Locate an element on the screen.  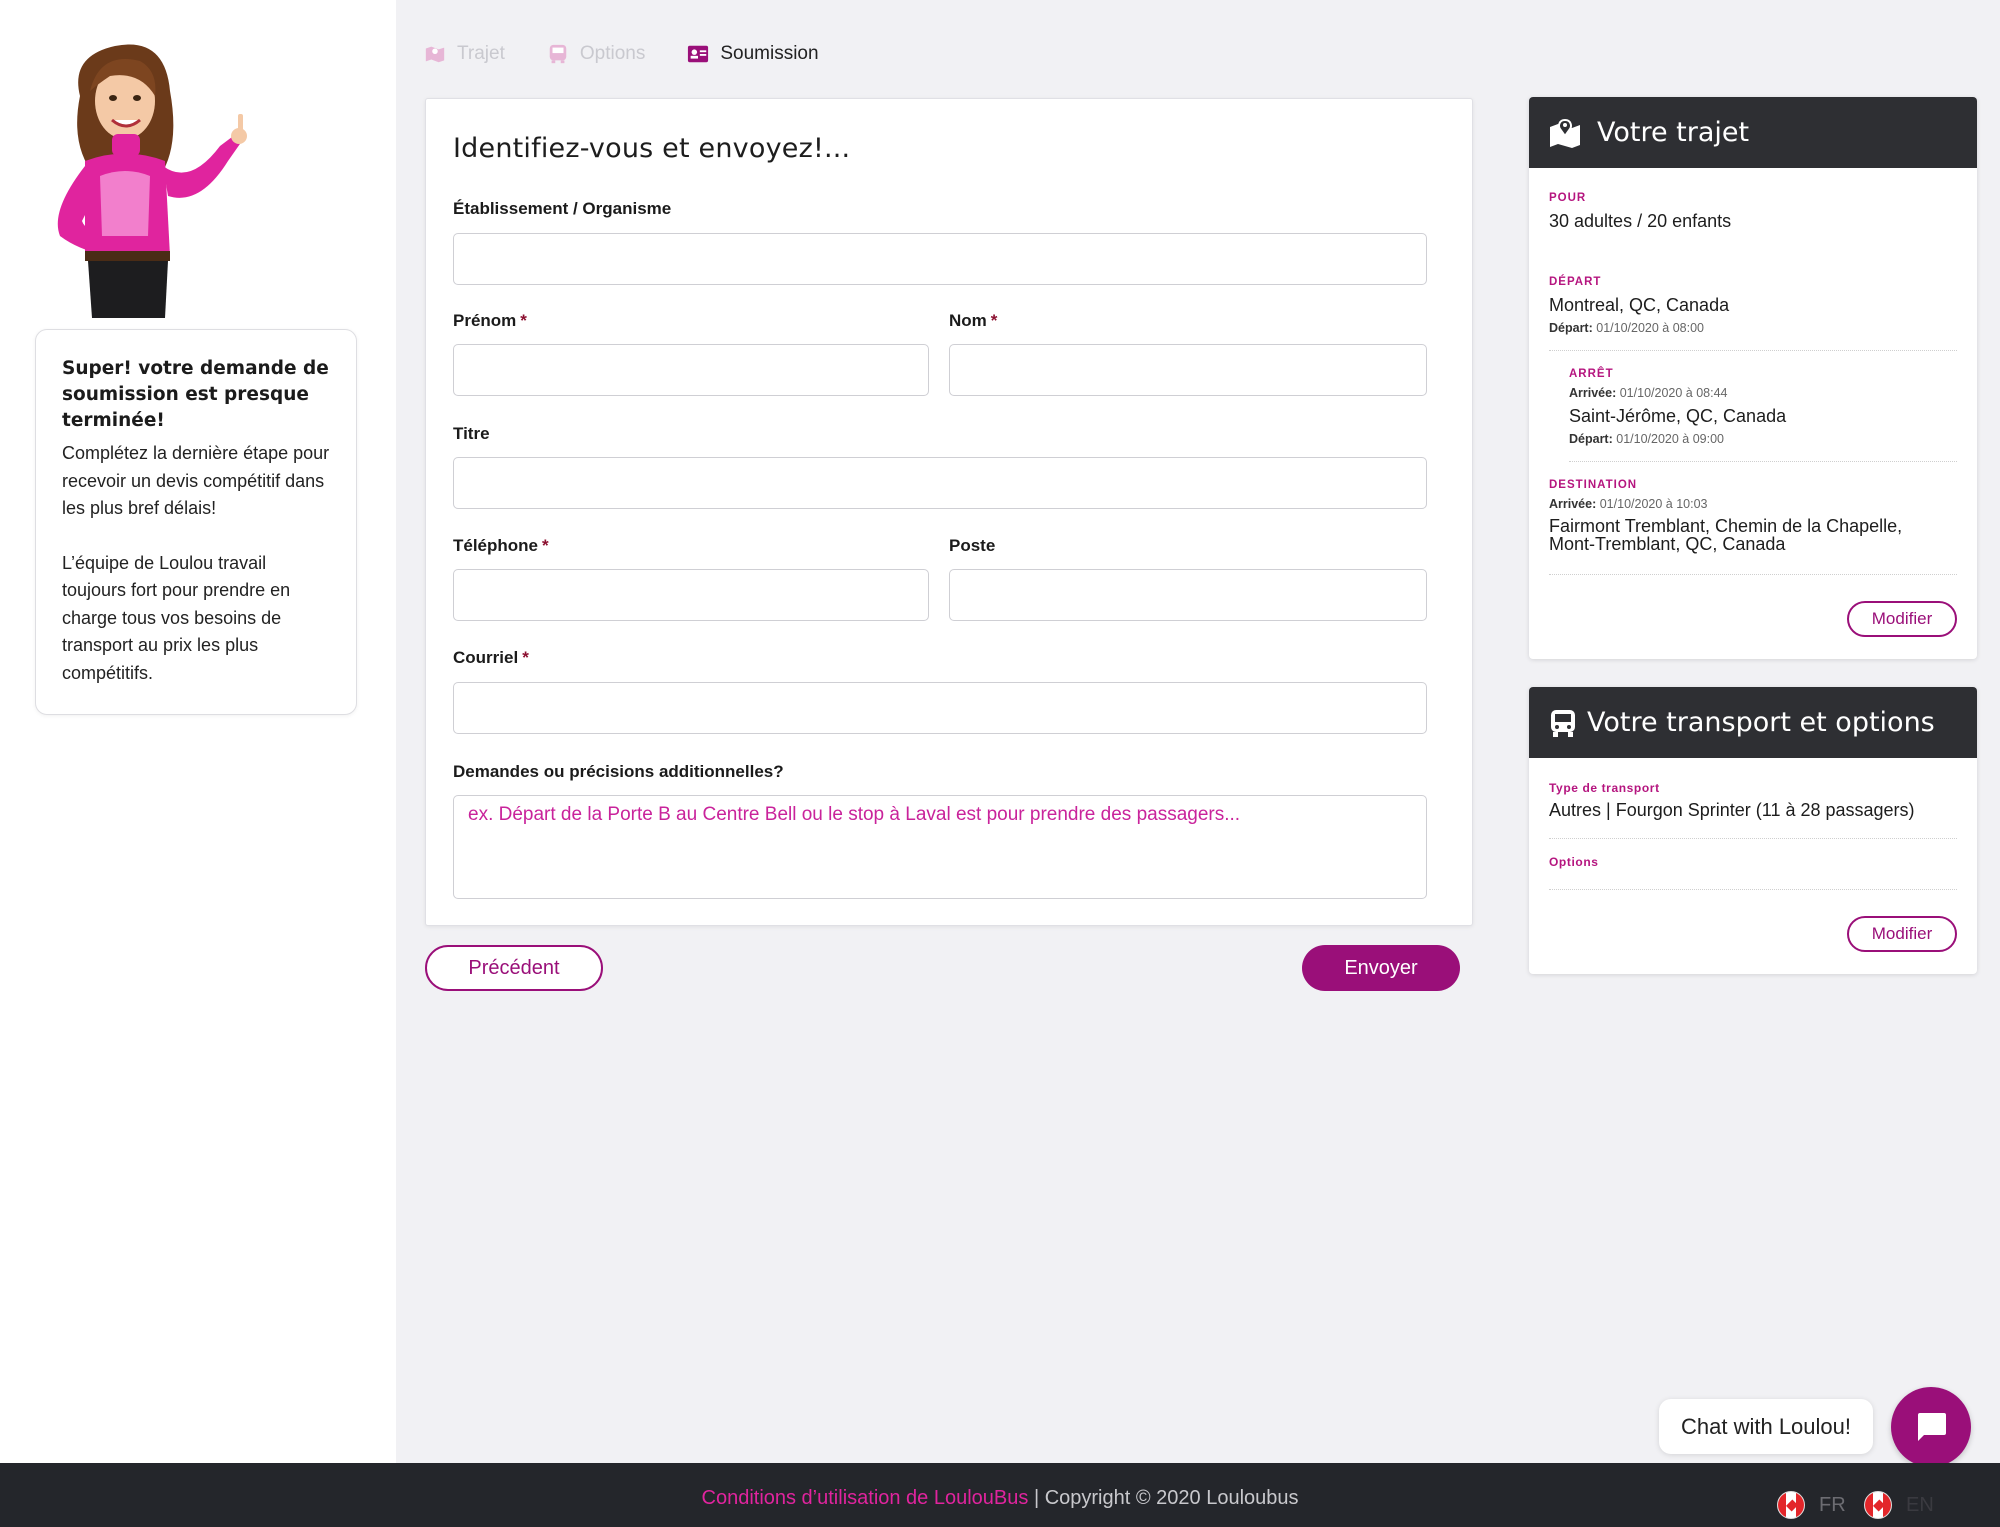
courriel-field is located at coordinates (940, 708).